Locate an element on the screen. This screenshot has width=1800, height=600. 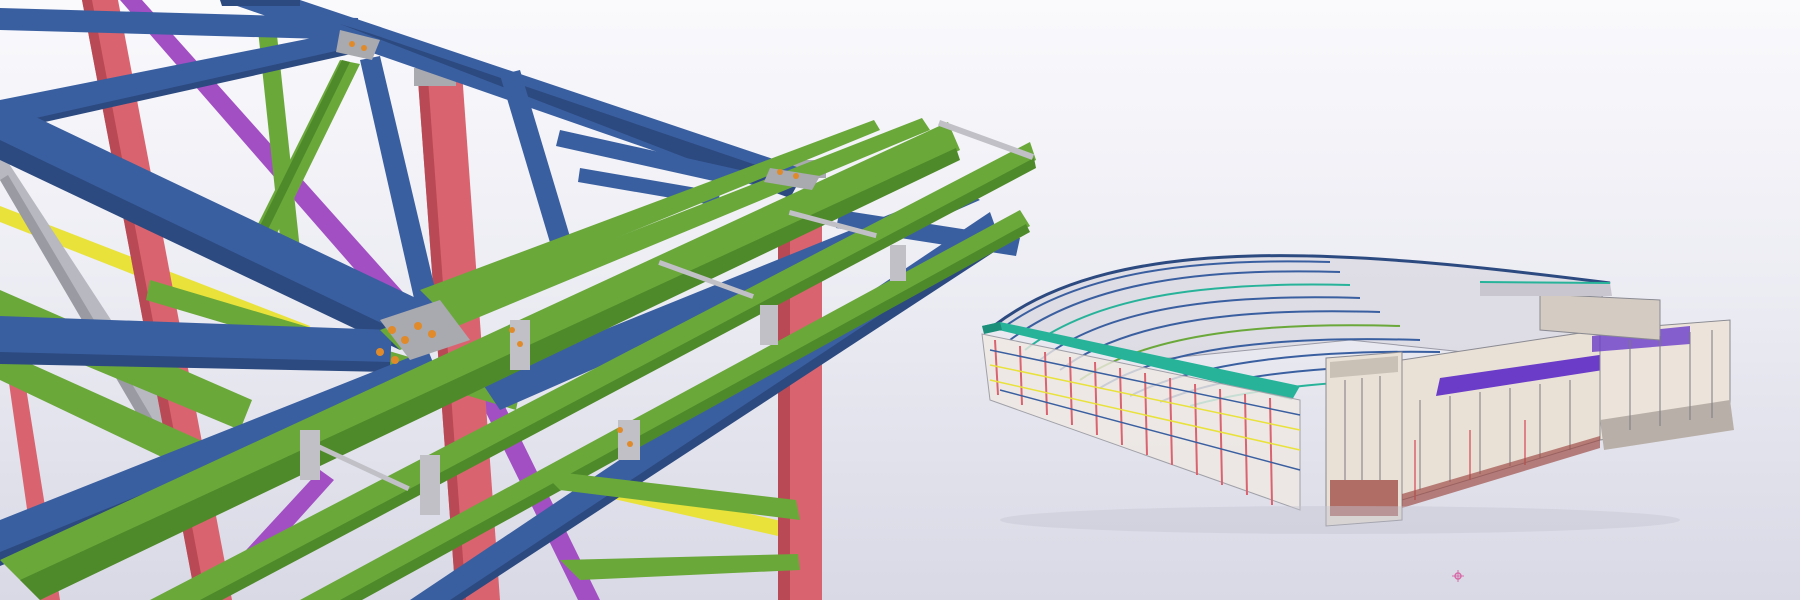
model-ground-shadow is located at coordinates (1340, 520).